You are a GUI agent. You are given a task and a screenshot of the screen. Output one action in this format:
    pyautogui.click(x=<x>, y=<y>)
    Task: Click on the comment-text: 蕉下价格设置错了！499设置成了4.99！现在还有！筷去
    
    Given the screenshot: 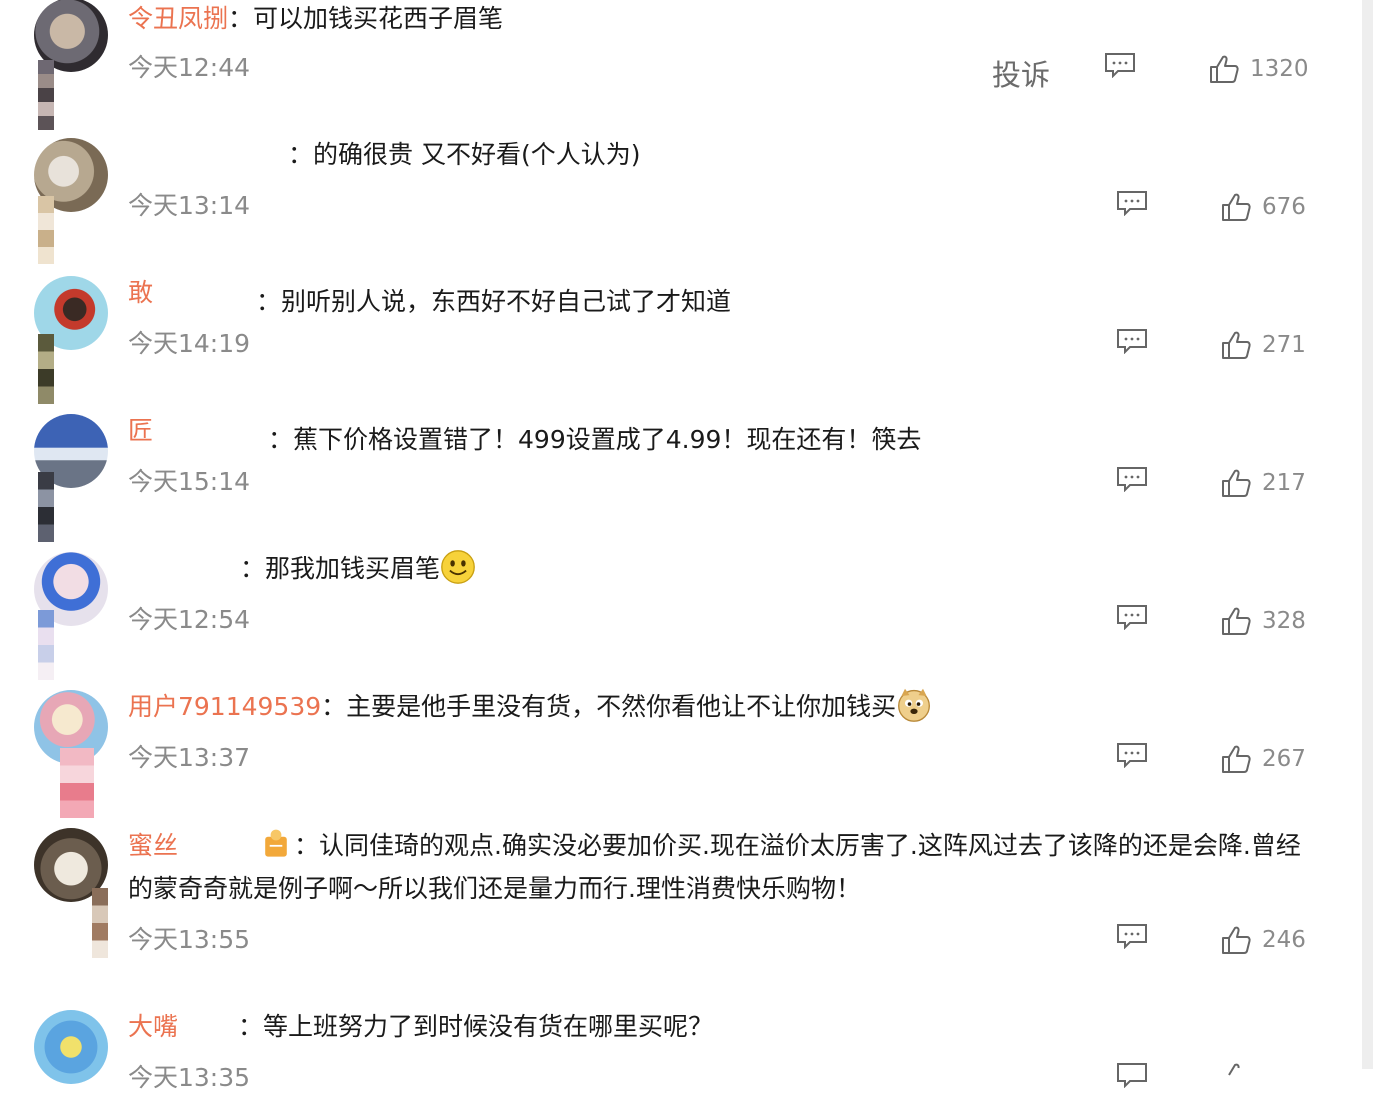 What is the action you would take?
    pyautogui.click(x=607, y=439)
    